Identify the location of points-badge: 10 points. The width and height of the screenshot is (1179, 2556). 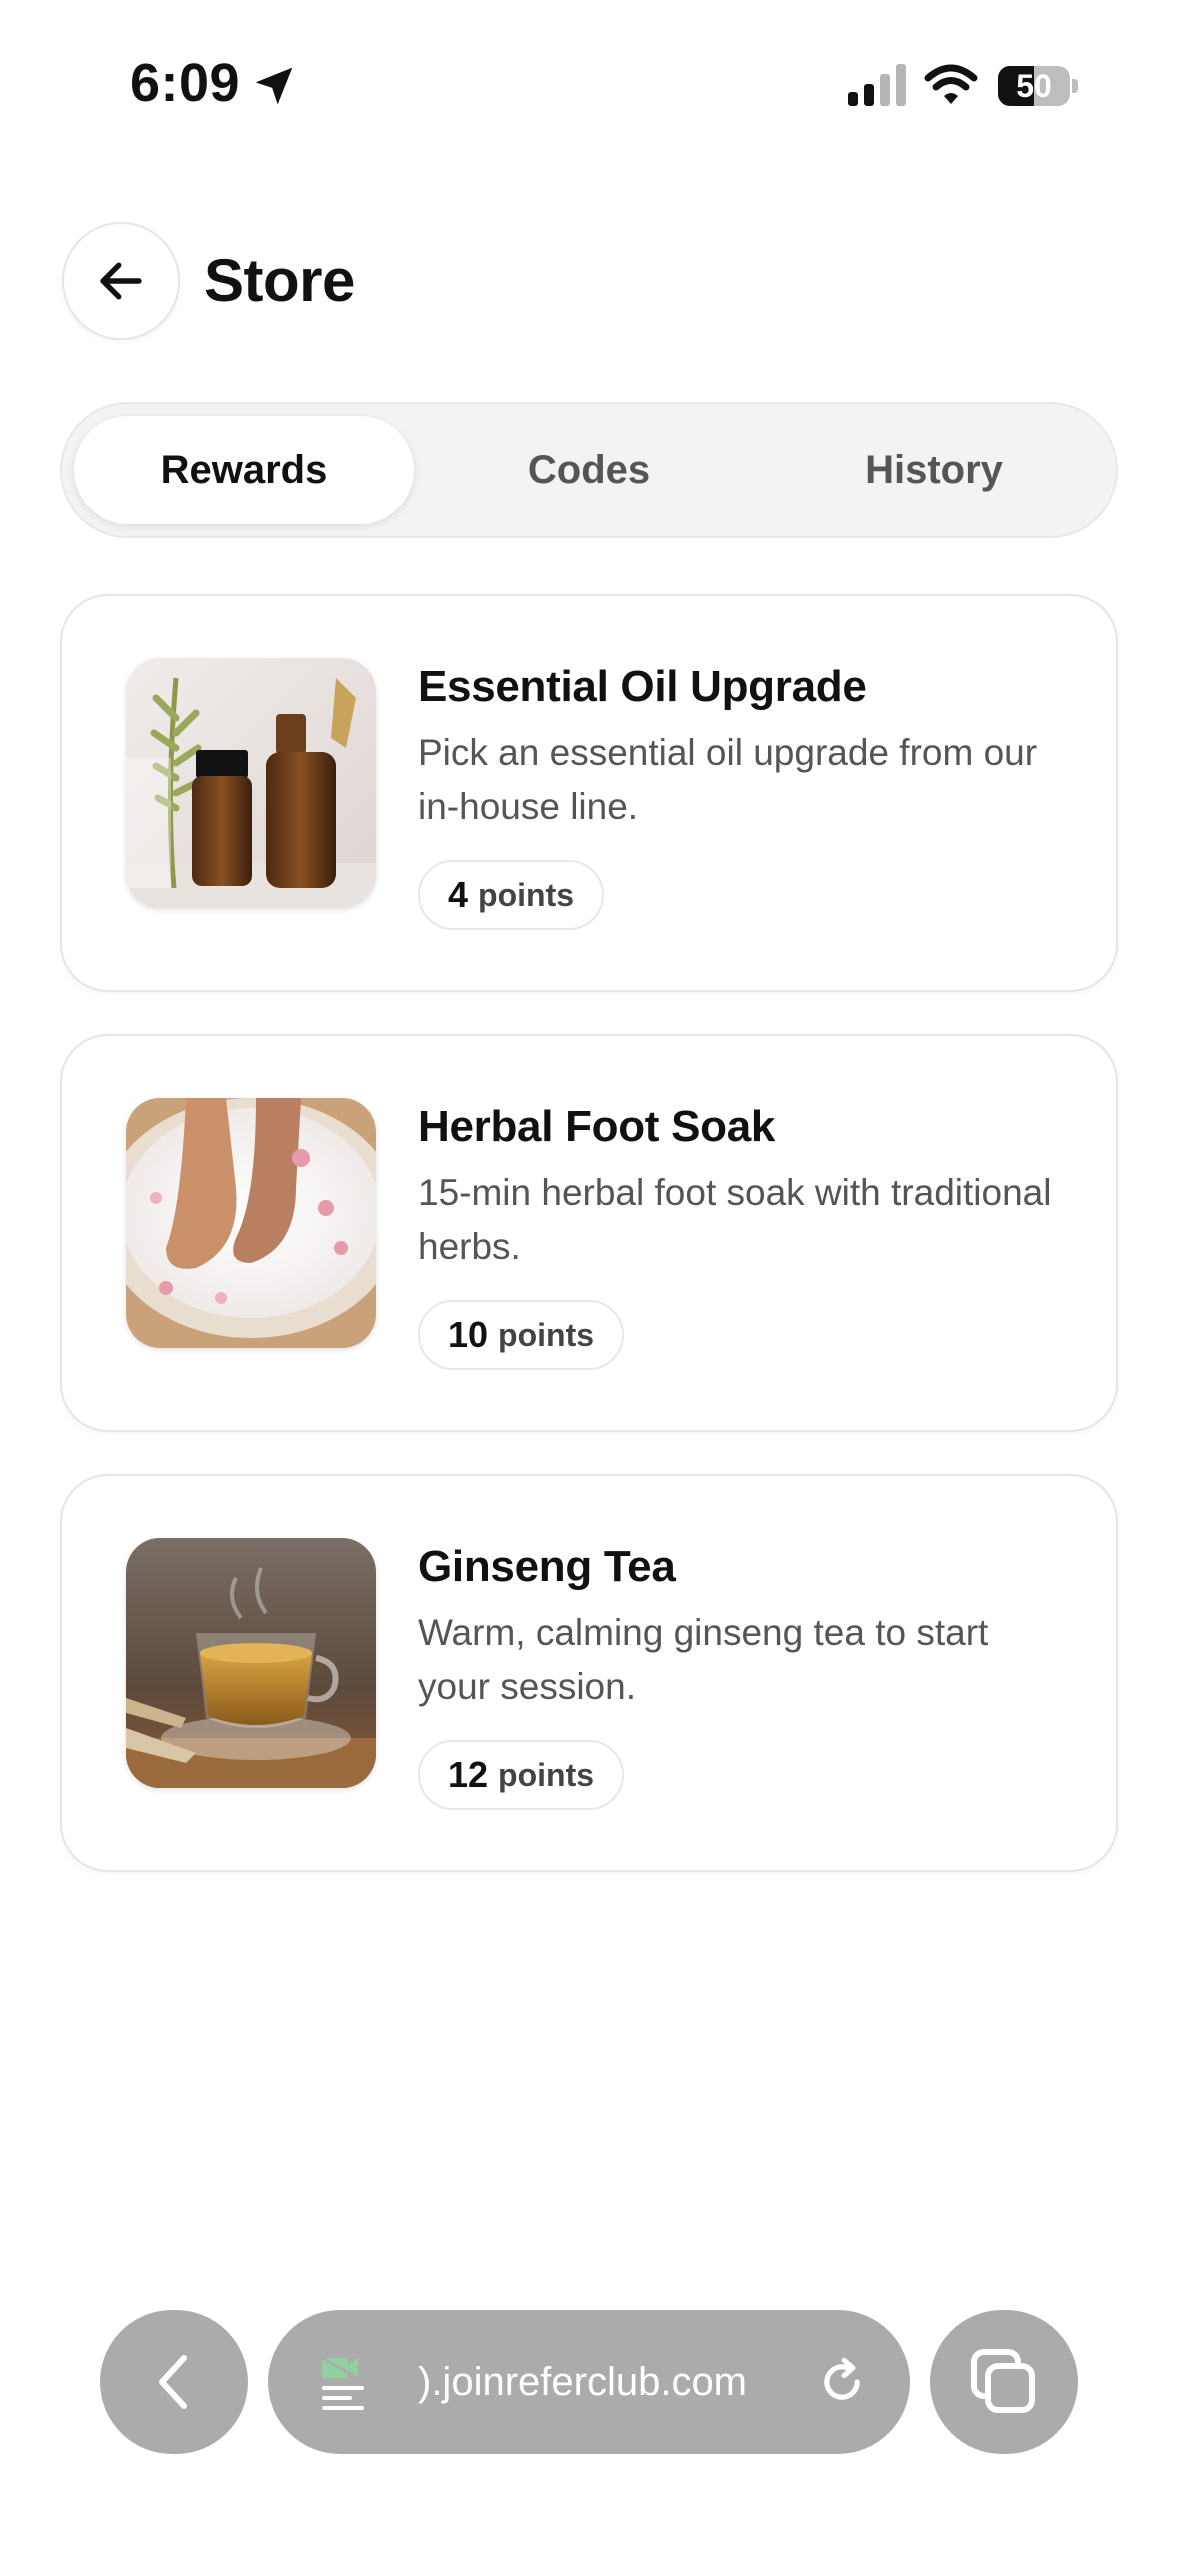
(521, 1335).